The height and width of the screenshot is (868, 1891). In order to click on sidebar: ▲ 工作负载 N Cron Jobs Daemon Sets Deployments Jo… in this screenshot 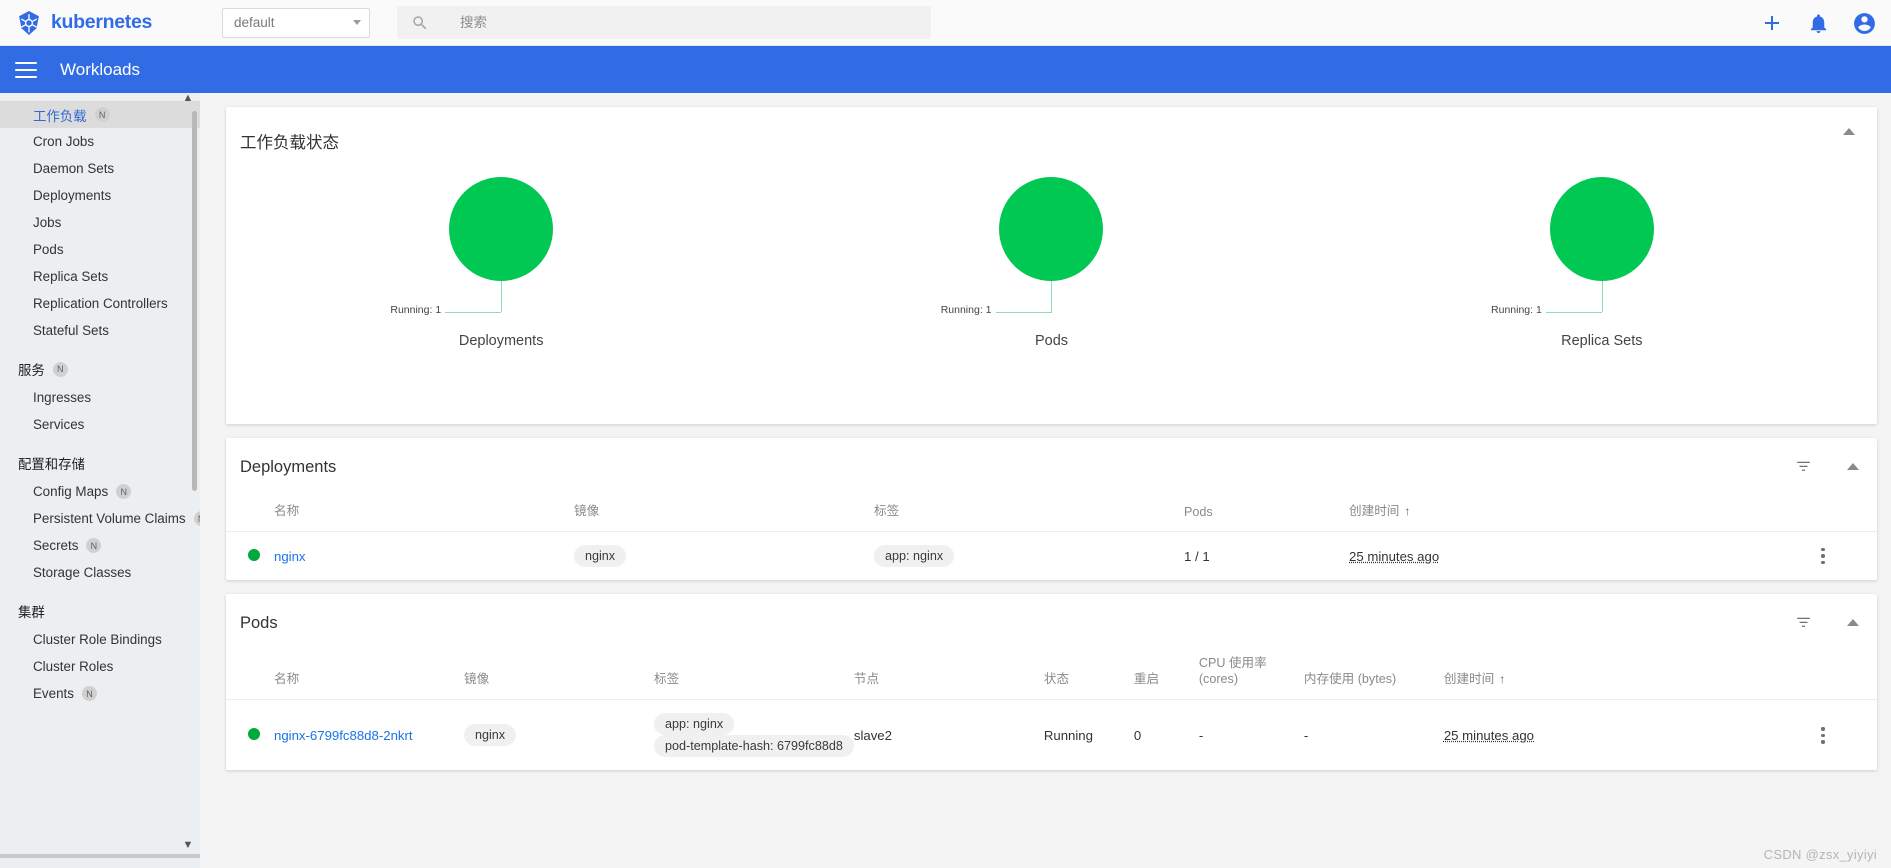, I will do `click(100, 480)`.